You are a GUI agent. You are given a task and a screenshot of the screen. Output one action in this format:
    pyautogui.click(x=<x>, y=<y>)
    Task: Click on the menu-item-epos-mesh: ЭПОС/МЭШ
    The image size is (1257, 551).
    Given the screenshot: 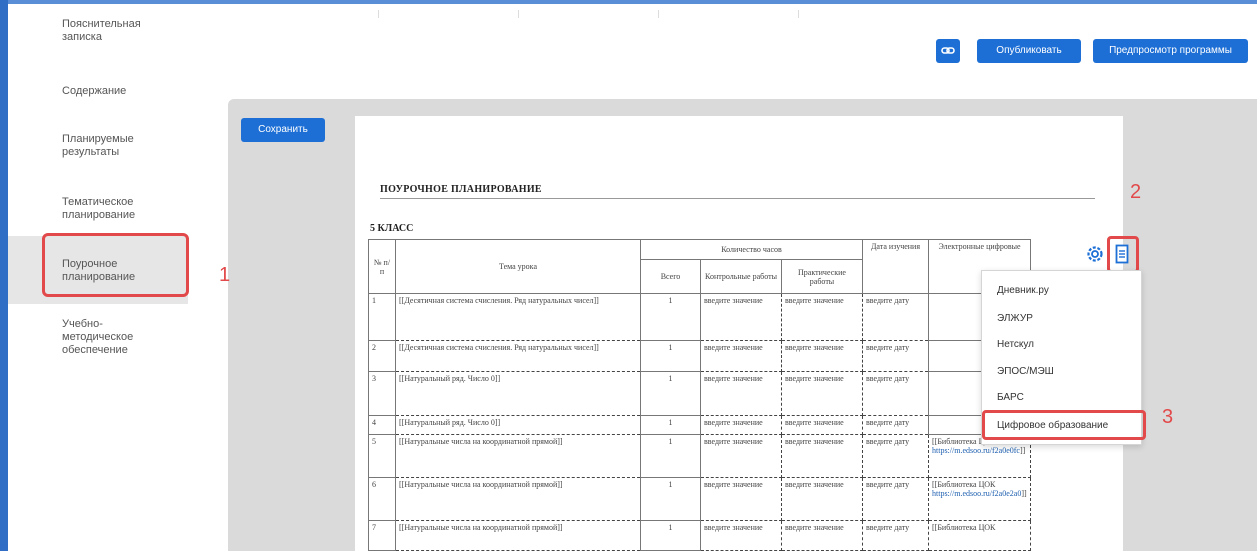 What is the action you would take?
    pyautogui.click(x=1061, y=372)
    